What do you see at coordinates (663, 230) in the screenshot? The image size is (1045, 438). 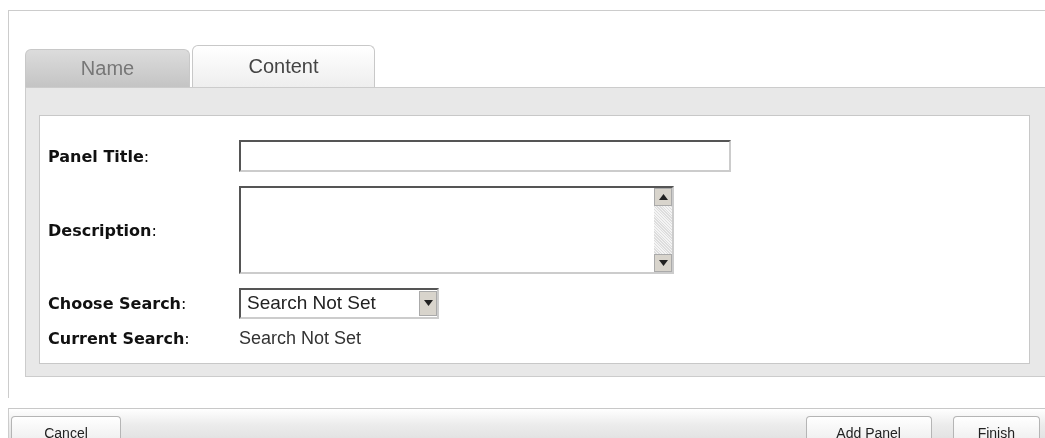 I see `scrollbar` at bounding box center [663, 230].